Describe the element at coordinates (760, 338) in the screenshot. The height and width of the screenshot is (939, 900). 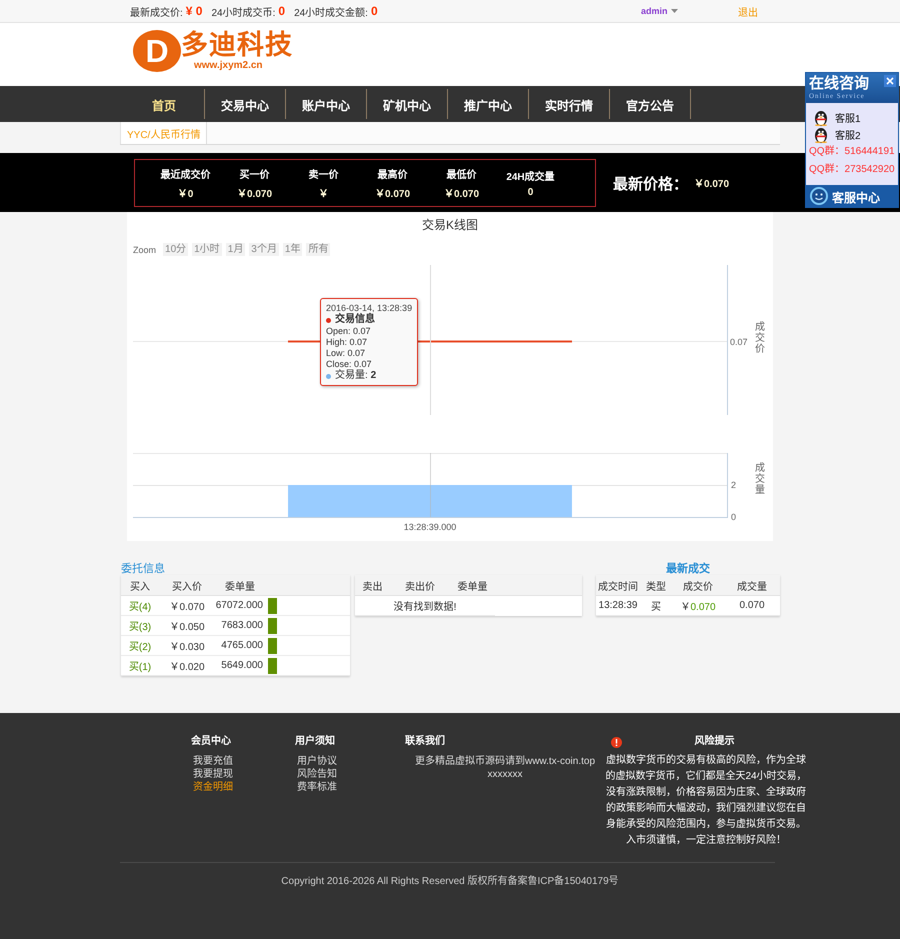
I see `axis-title: 成交价` at that location.